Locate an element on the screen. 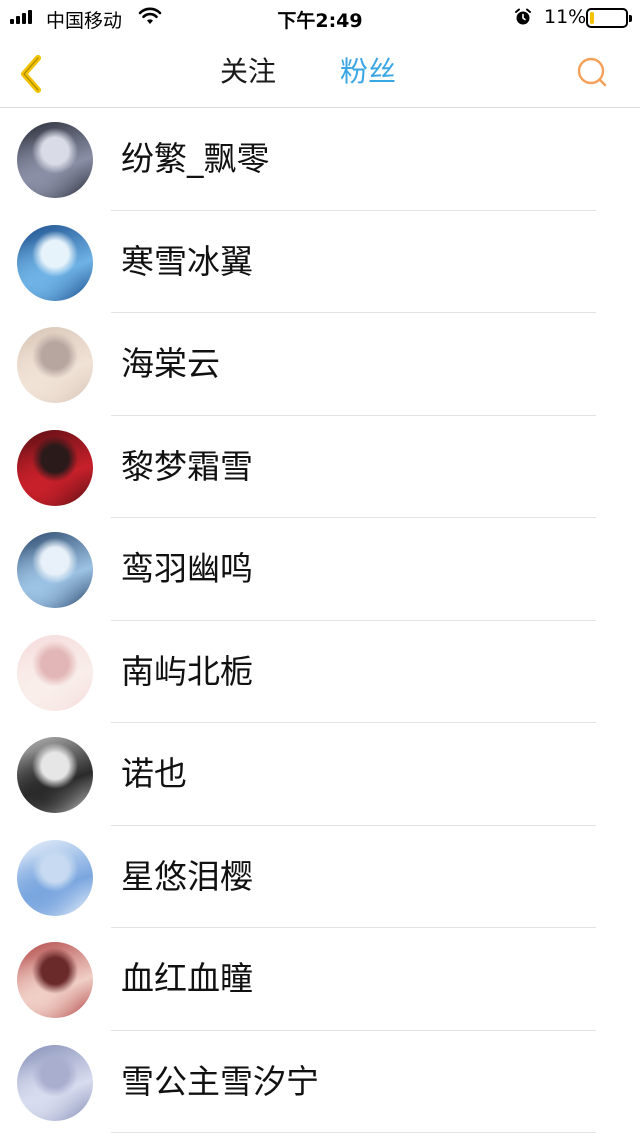 This screenshot has height=1139, width=640. chevron-left-icon is located at coordinates (31, 74).